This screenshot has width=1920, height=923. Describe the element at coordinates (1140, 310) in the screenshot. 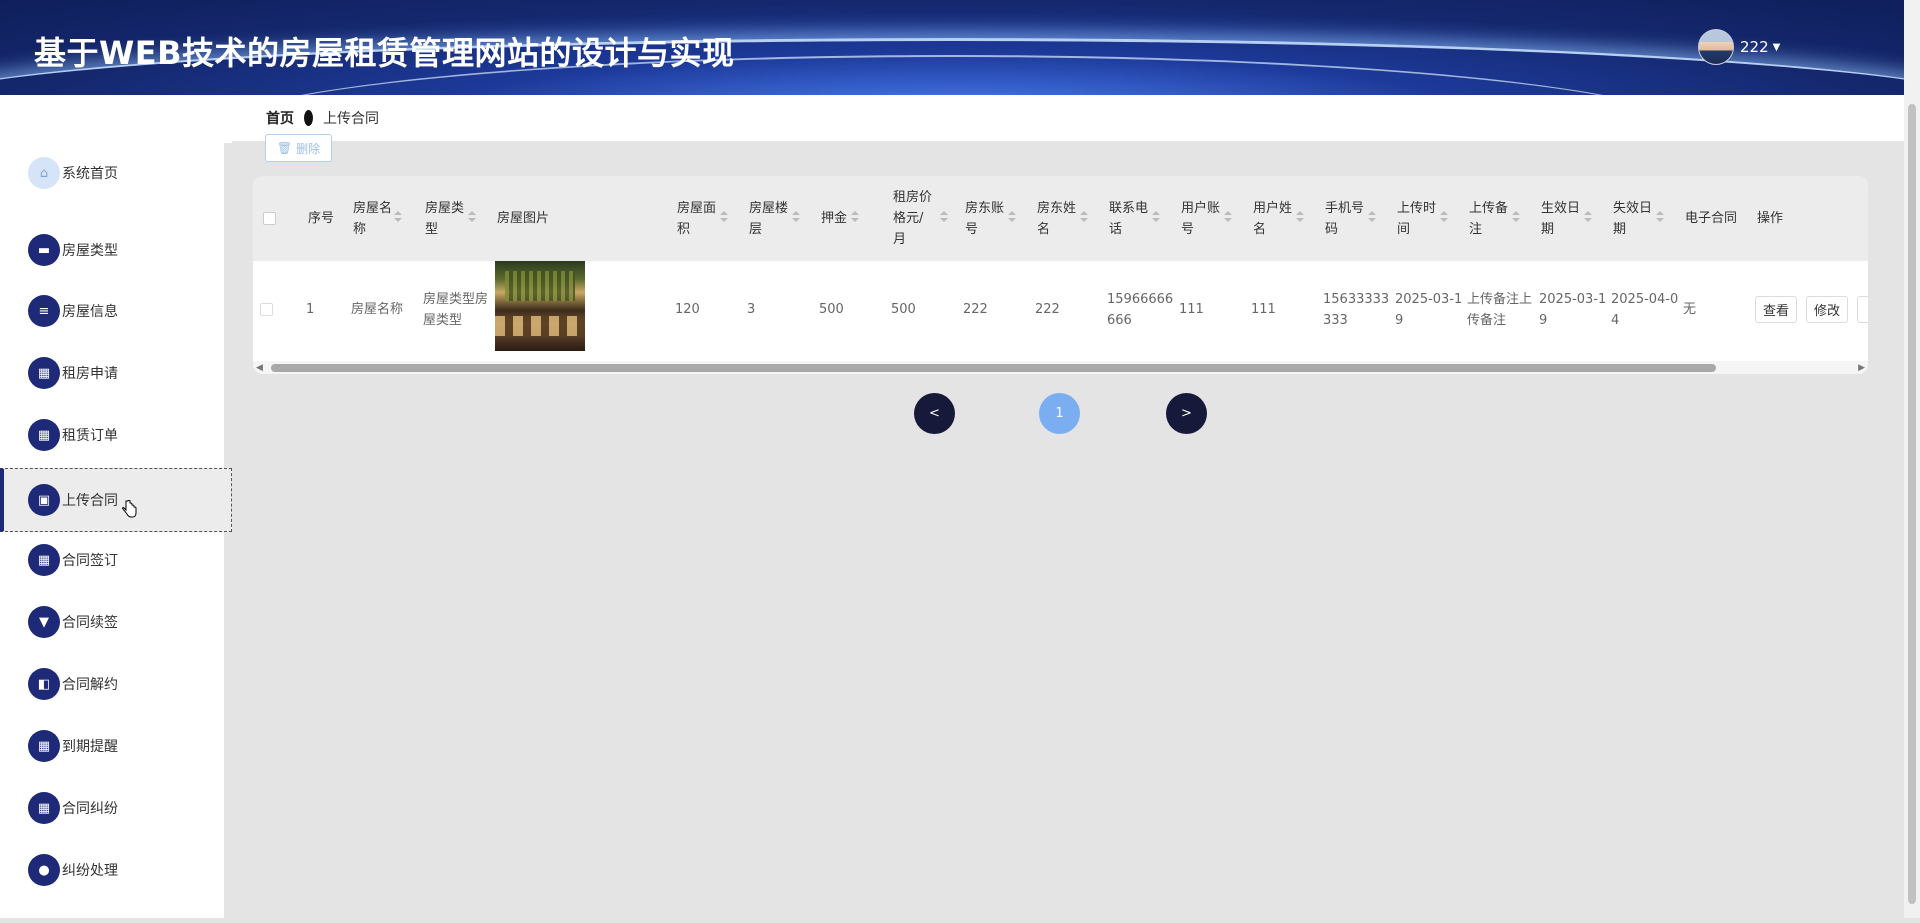

I see `cell-phone: 15966666 666` at that location.